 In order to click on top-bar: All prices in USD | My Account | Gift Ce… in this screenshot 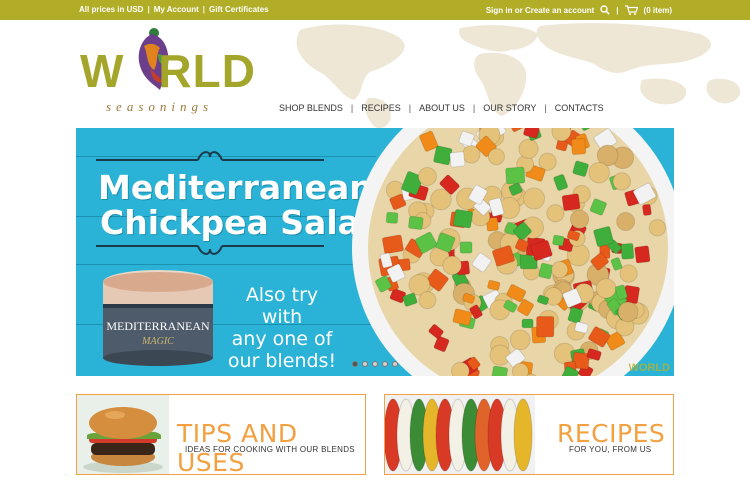, I will do `click(375, 10)`.